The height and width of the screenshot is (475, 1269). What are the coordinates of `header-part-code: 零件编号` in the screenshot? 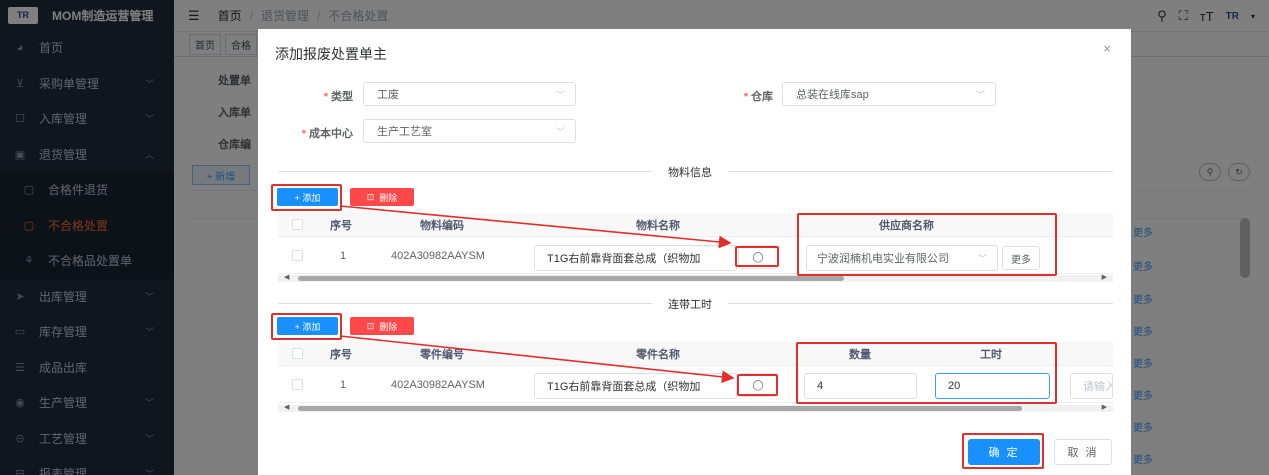 It's located at (442, 354).